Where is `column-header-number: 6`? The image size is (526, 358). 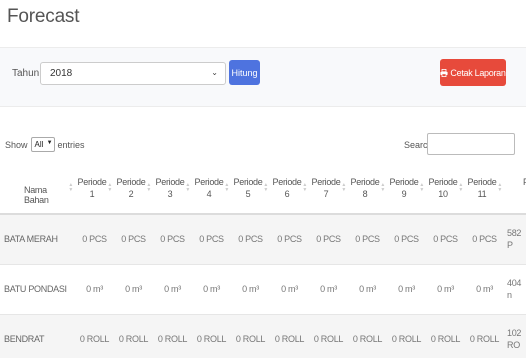
column-header-number: 6 is located at coordinates (287, 193).